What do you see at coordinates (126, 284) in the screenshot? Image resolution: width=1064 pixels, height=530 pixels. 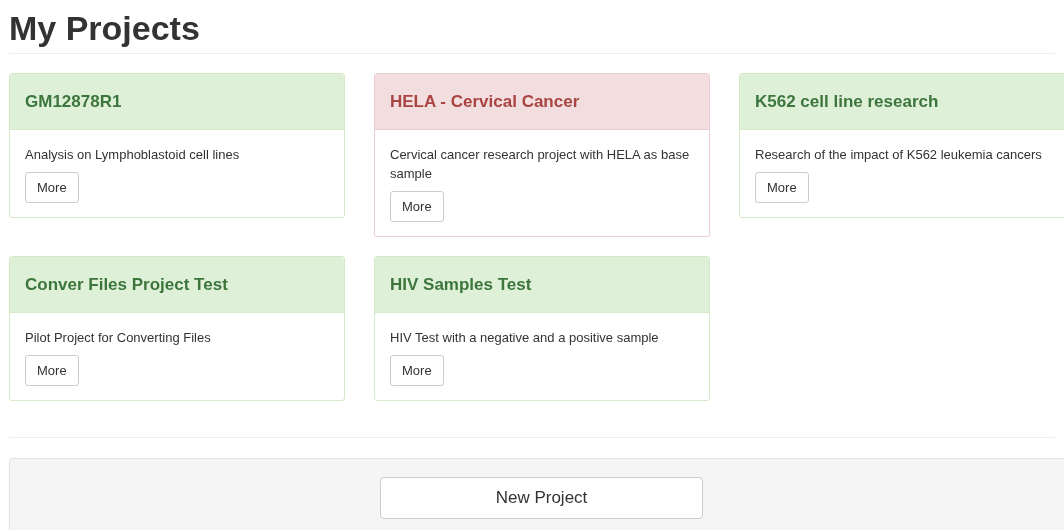 I see `project-title: Conver Files Project Test` at bounding box center [126, 284].